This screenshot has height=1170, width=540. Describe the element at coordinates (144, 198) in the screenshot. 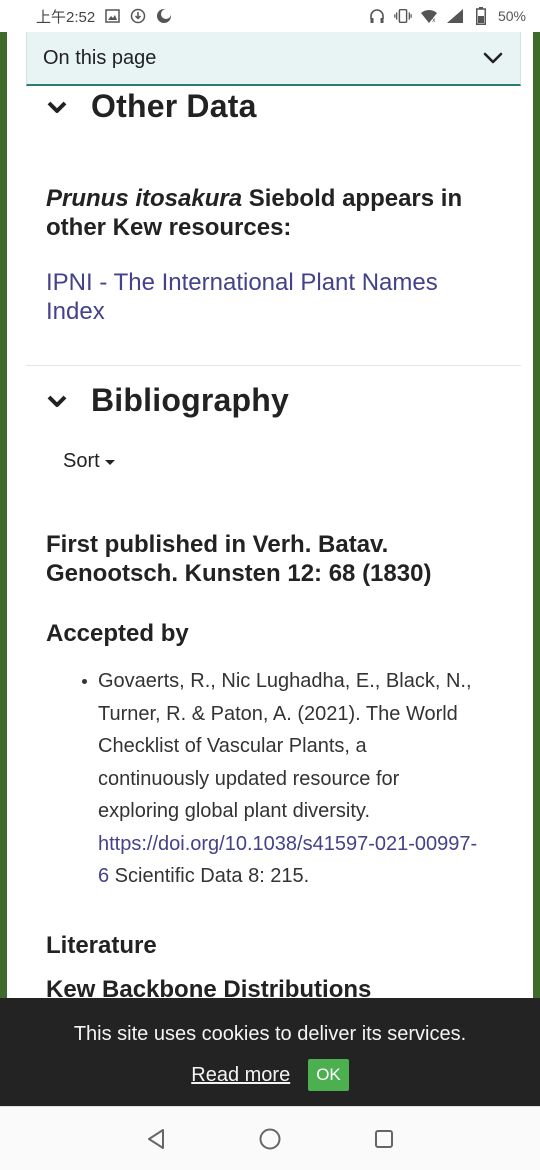

I see `species-name: Prunus itosakura` at that location.